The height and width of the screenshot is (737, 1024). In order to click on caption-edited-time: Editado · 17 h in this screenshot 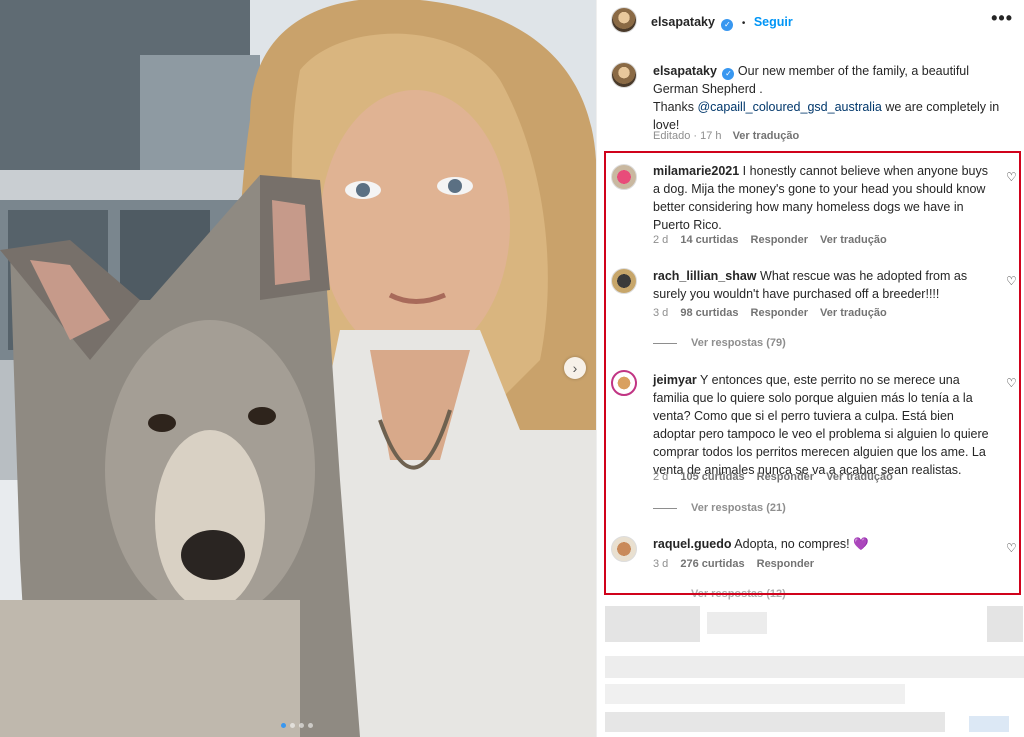, I will do `click(687, 136)`.